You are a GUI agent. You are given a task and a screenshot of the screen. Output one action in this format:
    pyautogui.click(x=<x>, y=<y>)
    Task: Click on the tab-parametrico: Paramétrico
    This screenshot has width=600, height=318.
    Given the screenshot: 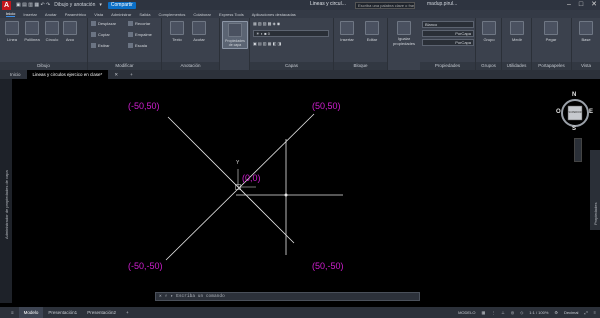 What is the action you would take?
    pyautogui.click(x=76, y=14)
    